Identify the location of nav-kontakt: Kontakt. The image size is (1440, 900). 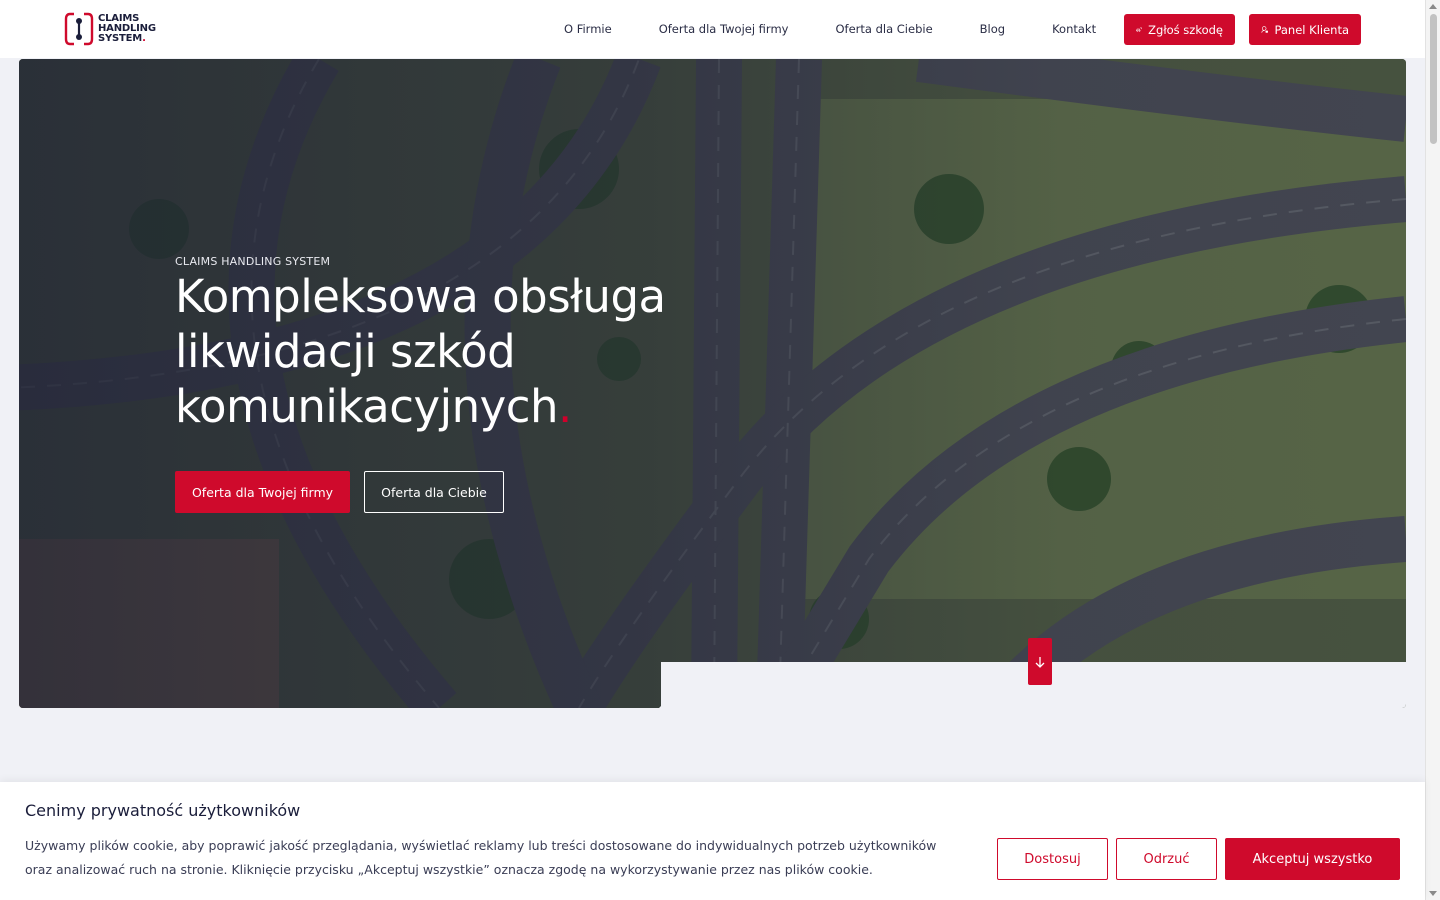
(1074, 29).